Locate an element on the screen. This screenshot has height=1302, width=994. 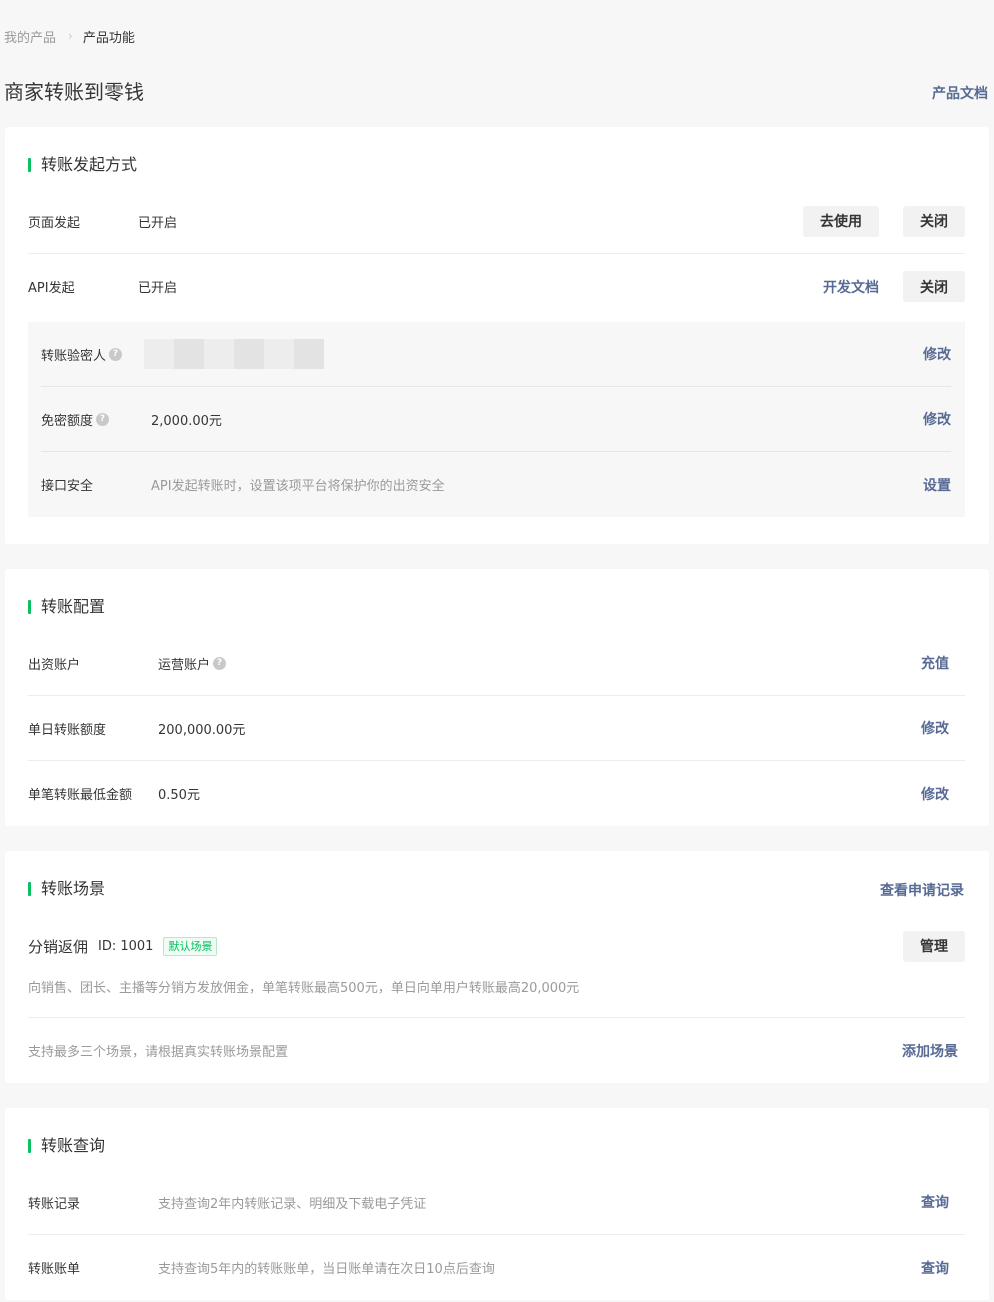
min-amount-row: 单笔转账最低金额 0.50元 修改 is located at coordinates (496, 793).